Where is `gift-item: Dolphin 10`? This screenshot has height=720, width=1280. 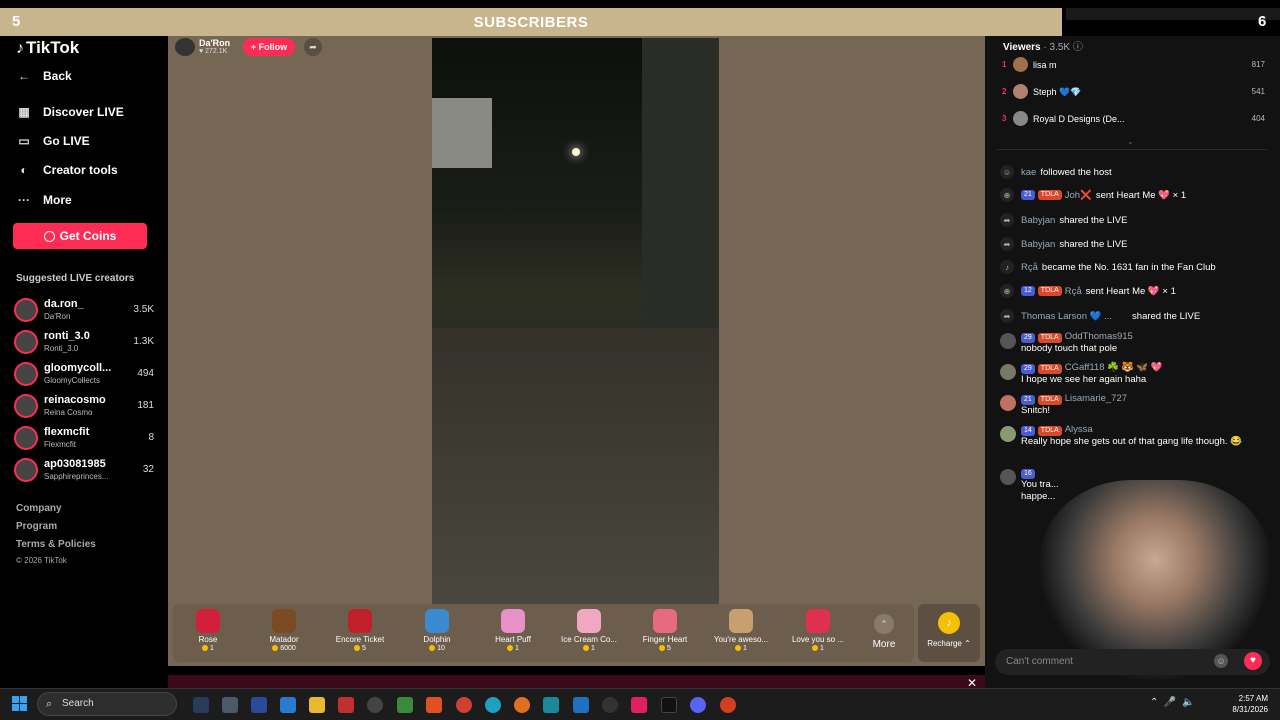 gift-item: Dolphin 10 is located at coordinates (437, 633).